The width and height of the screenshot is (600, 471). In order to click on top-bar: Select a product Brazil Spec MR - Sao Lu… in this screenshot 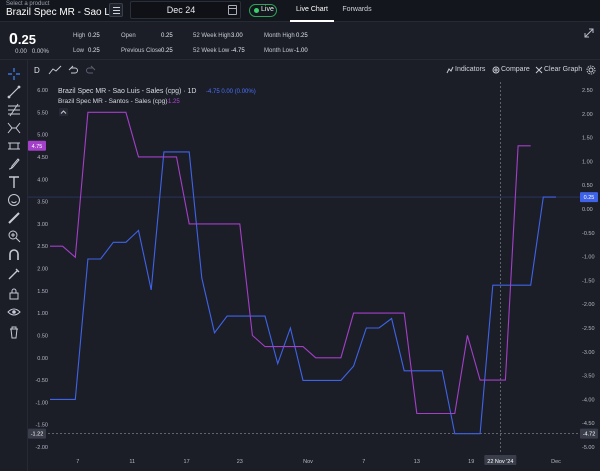, I will do `click(300, 11)`.